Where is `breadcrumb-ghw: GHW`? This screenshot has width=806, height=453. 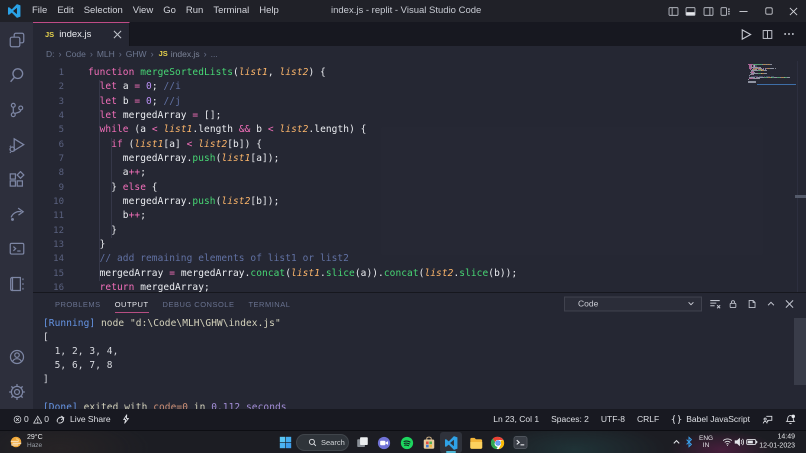 breadcrumb-ghw: GHW is located at coordinates (136, 54).